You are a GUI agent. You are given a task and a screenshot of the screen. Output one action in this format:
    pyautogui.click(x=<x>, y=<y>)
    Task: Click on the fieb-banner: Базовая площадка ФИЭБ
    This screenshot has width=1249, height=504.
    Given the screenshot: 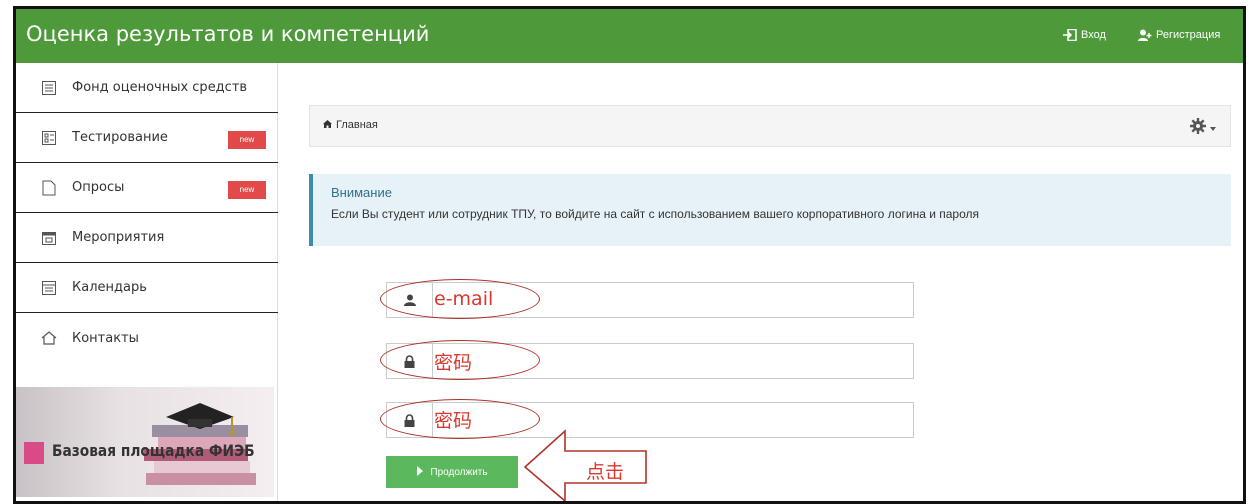 What is the action you would take?
    pyautogui.click(x=145, y=442)
    